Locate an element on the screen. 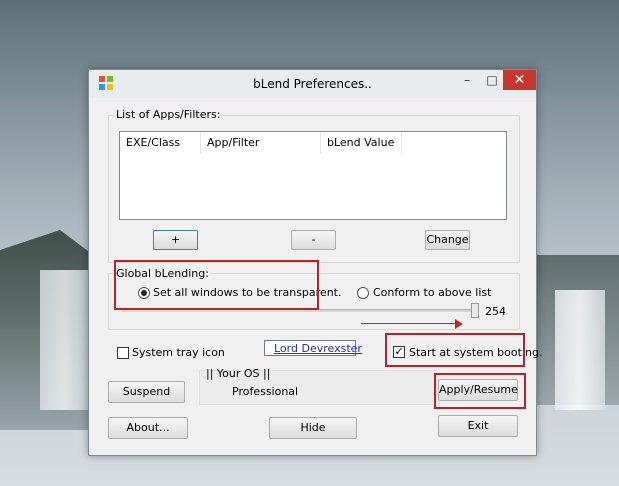 Image resolution: width=619 pixels, height=486 pixels. start-at-boot-checkbox: ✓ is located at coordinates (399, 352).